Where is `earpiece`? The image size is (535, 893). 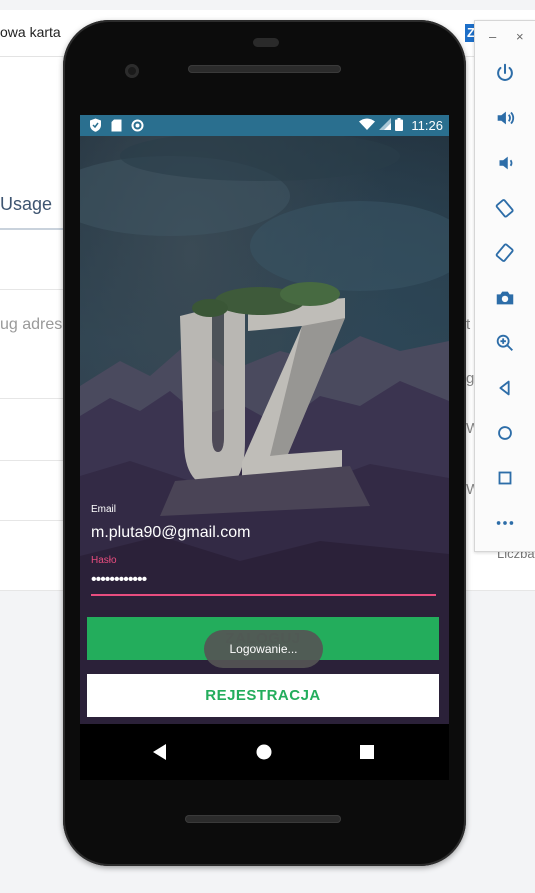
earpiece is located at coordinates (266, 42).